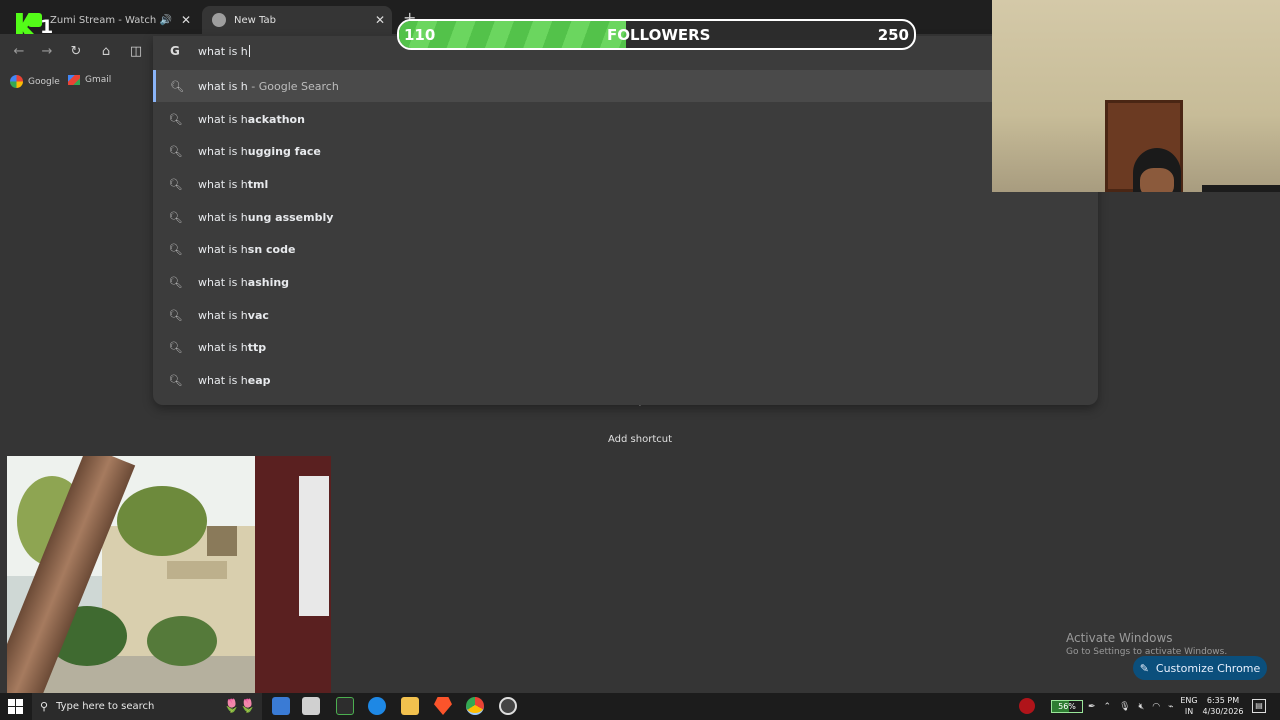 This screenshot has width=1280, height=720. What do you see at coordinates (105, 20) in the screenshot?
I see `tab-title: Zumi Stream - Watch Live on Kick` at bounding box center [105, 20].